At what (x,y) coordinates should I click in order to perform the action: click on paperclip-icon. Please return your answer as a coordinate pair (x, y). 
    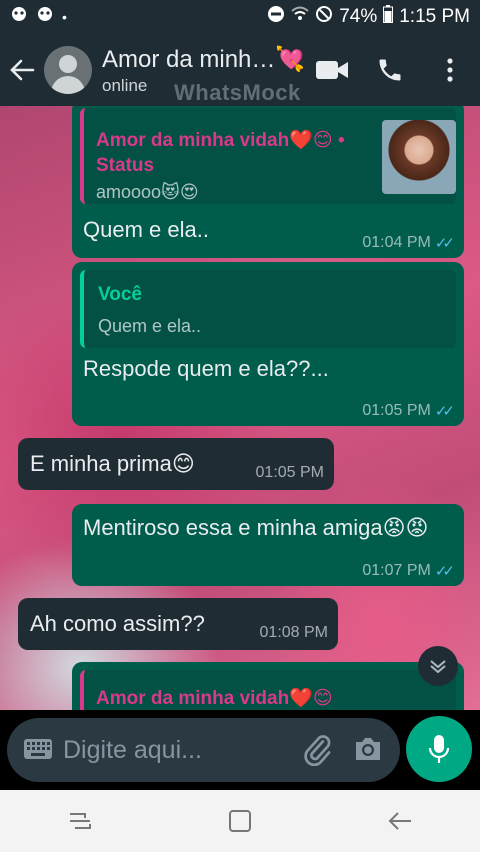
    Looking at the image, I should click on (317, 751).